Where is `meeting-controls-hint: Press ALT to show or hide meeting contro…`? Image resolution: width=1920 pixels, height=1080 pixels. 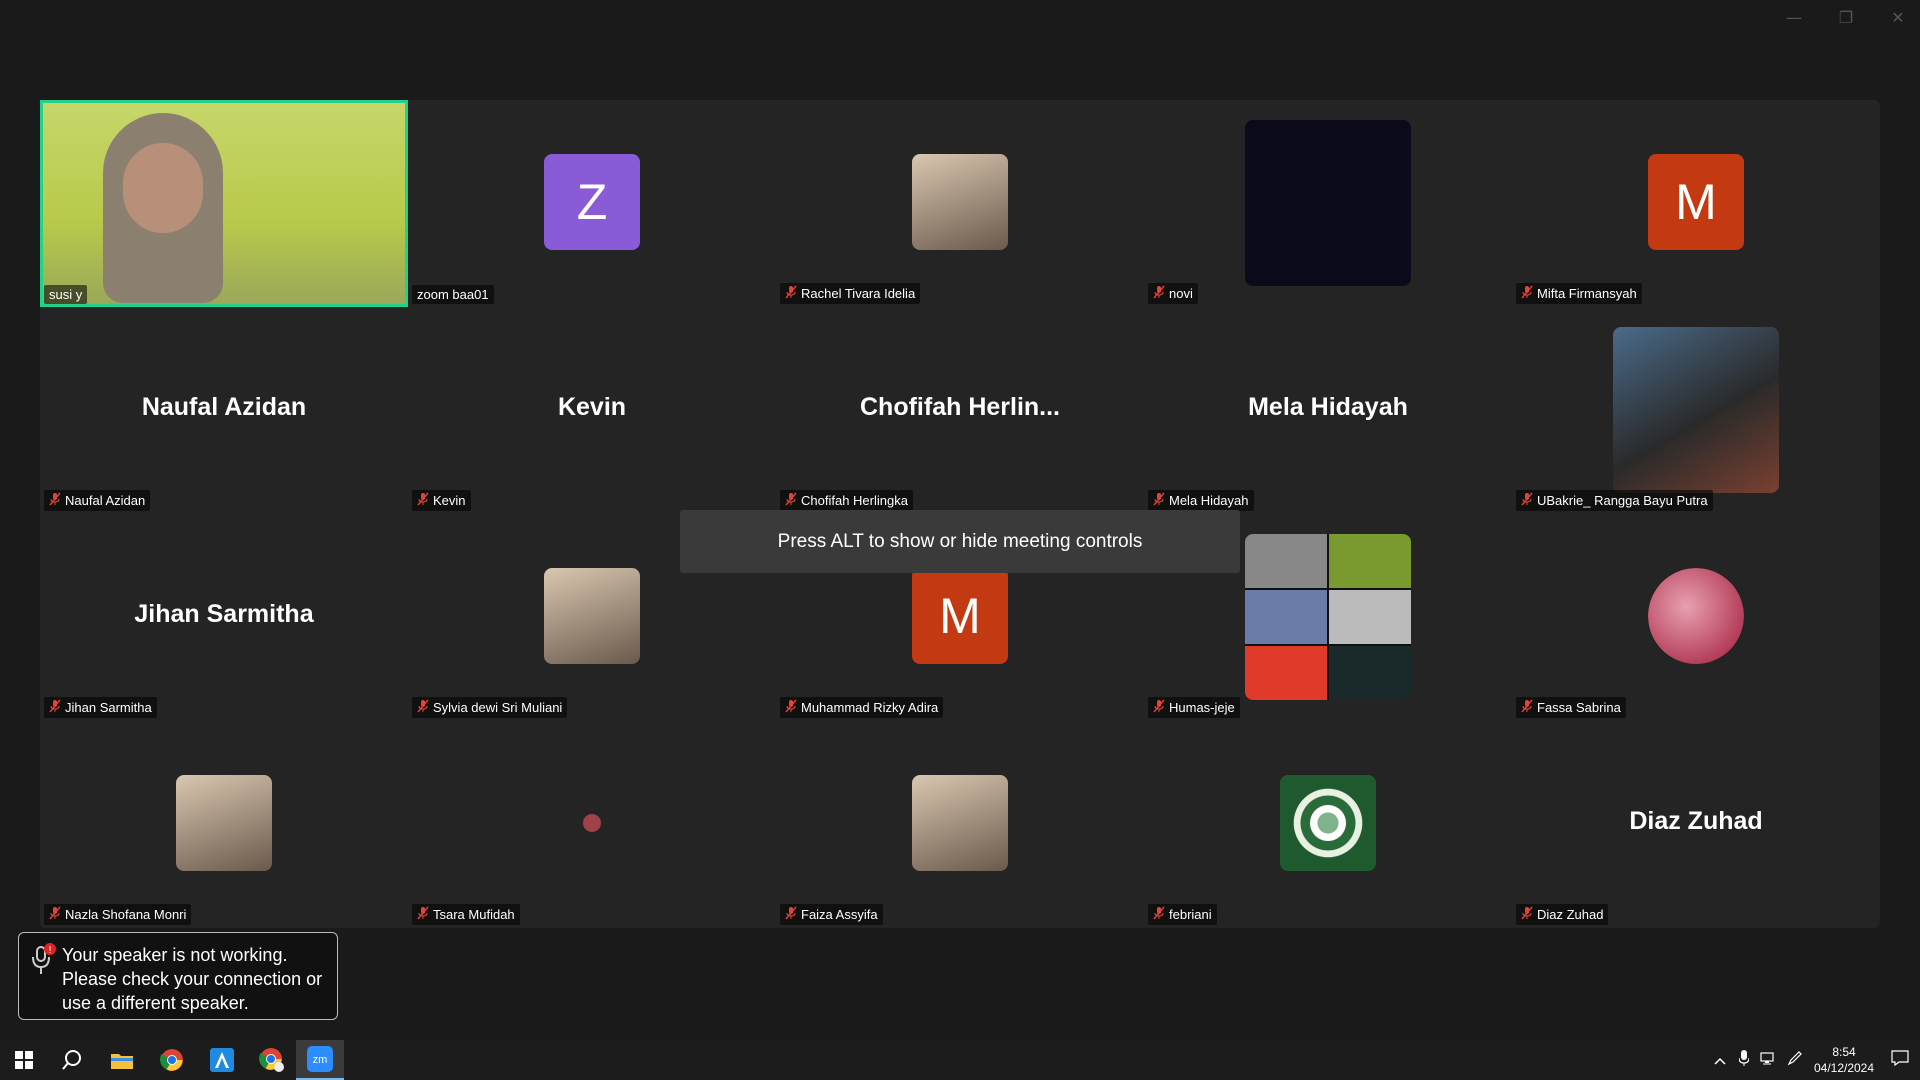 meeting-controls-hint: Press ALT to show or hide meeting contro… is located at coordinates (960, 541).